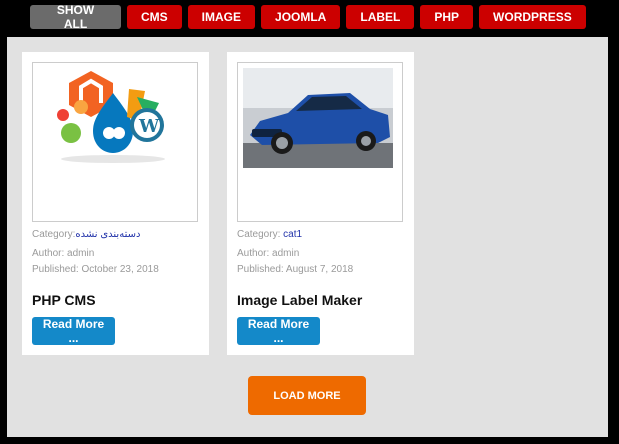  I want to click on car-photo-icon, so click(318, 118).